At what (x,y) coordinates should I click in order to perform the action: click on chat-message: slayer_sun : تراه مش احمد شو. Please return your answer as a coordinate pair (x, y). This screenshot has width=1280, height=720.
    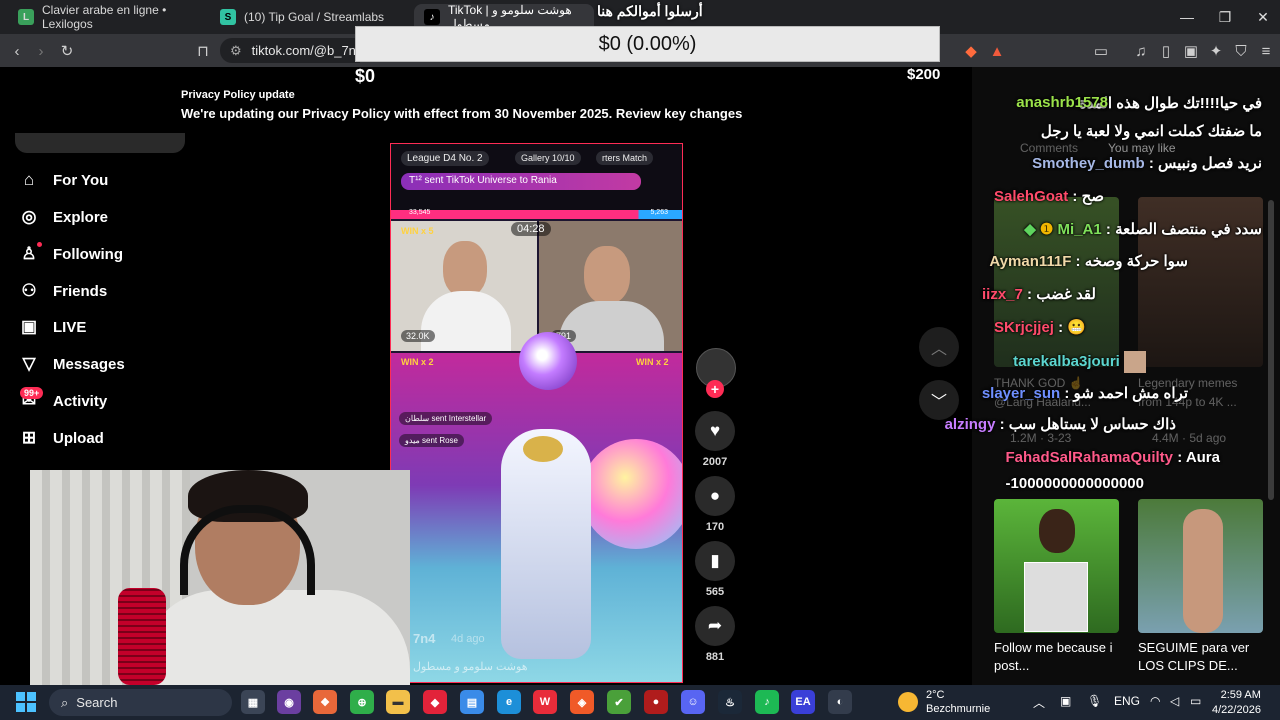
    Looking at the image, I should click on (1084, 393).